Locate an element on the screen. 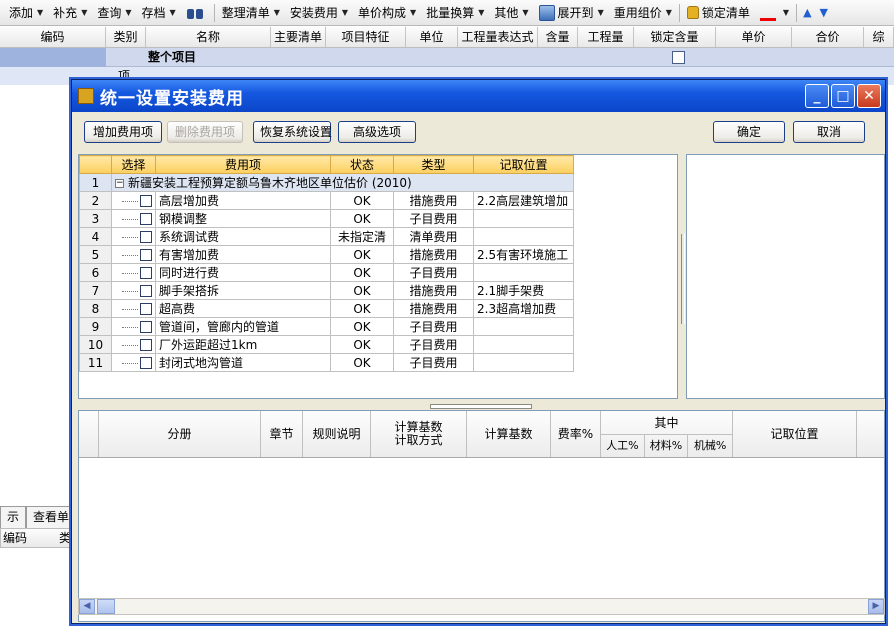 The image size is (894, 637). fee-item-row: 11 封闭式地沟管道 OK 子目费用 is located at coordinates (326, 362).